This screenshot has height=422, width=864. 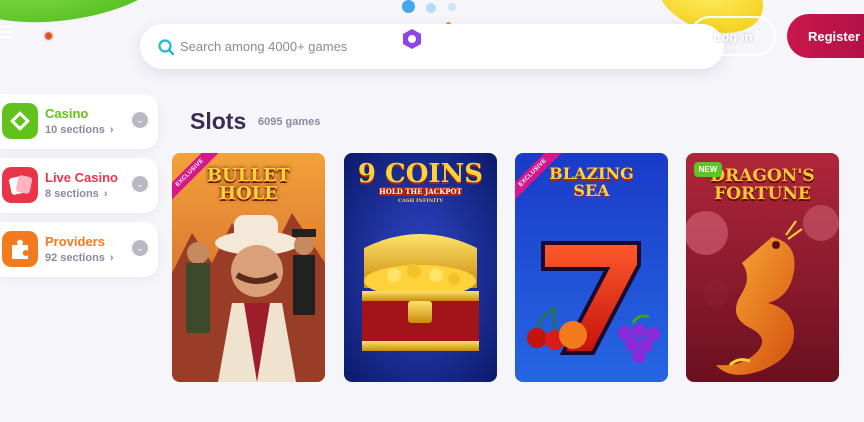 What do you see at coordinates (67, 113) in the screenshot?
I see `sidebar-item-label: Casino` at bounding box center [67, 113].